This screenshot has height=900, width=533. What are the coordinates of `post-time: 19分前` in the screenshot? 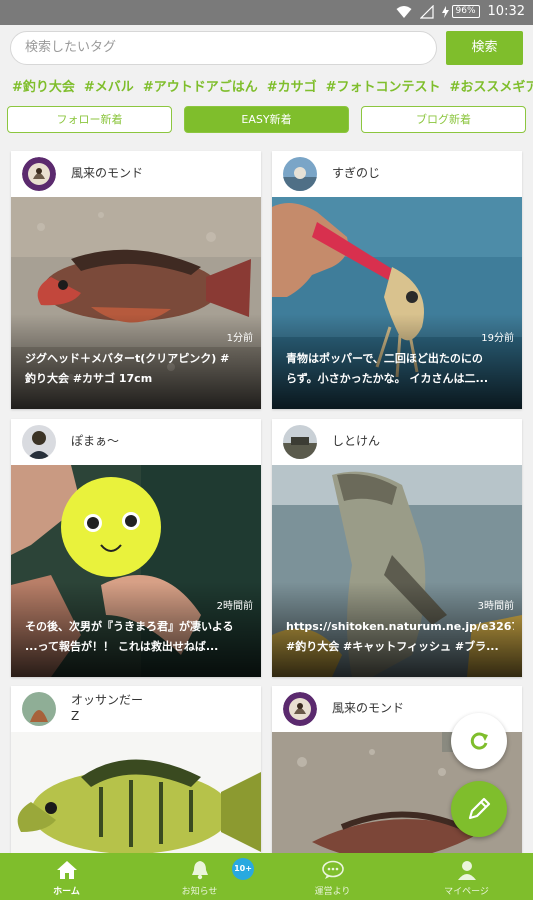 It's located at (497, 338).